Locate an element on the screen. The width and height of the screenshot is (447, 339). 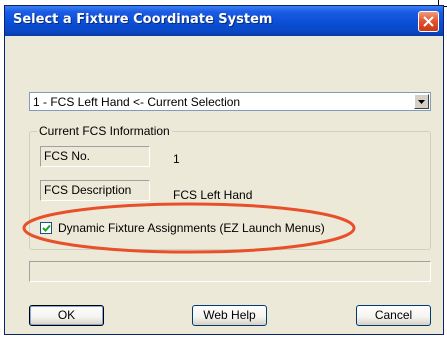
fcs-no-value: 1 is located at coordinates (176, 159).